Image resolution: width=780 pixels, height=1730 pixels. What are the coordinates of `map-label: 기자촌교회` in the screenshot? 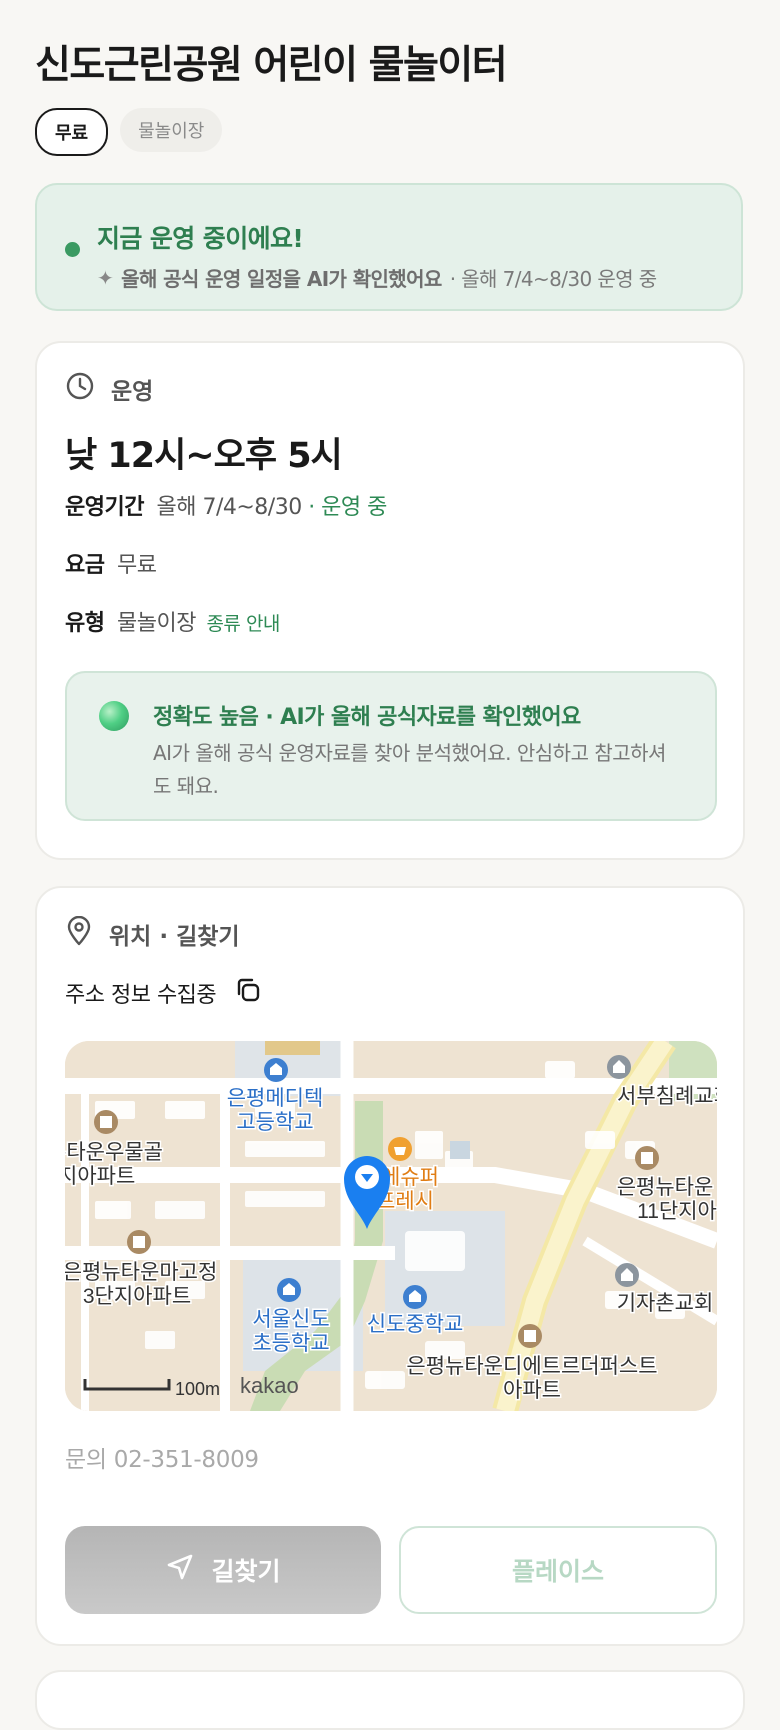 It's located at (665, 1303).